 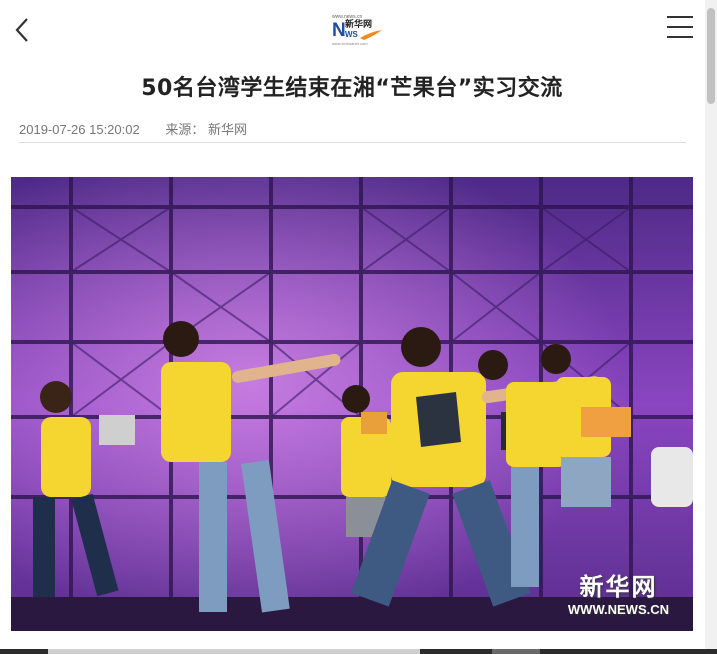 I want to click on top-bar: www.news.cn N 新华网 WS www.xinhuanet.com, so click(x=358, y=30).